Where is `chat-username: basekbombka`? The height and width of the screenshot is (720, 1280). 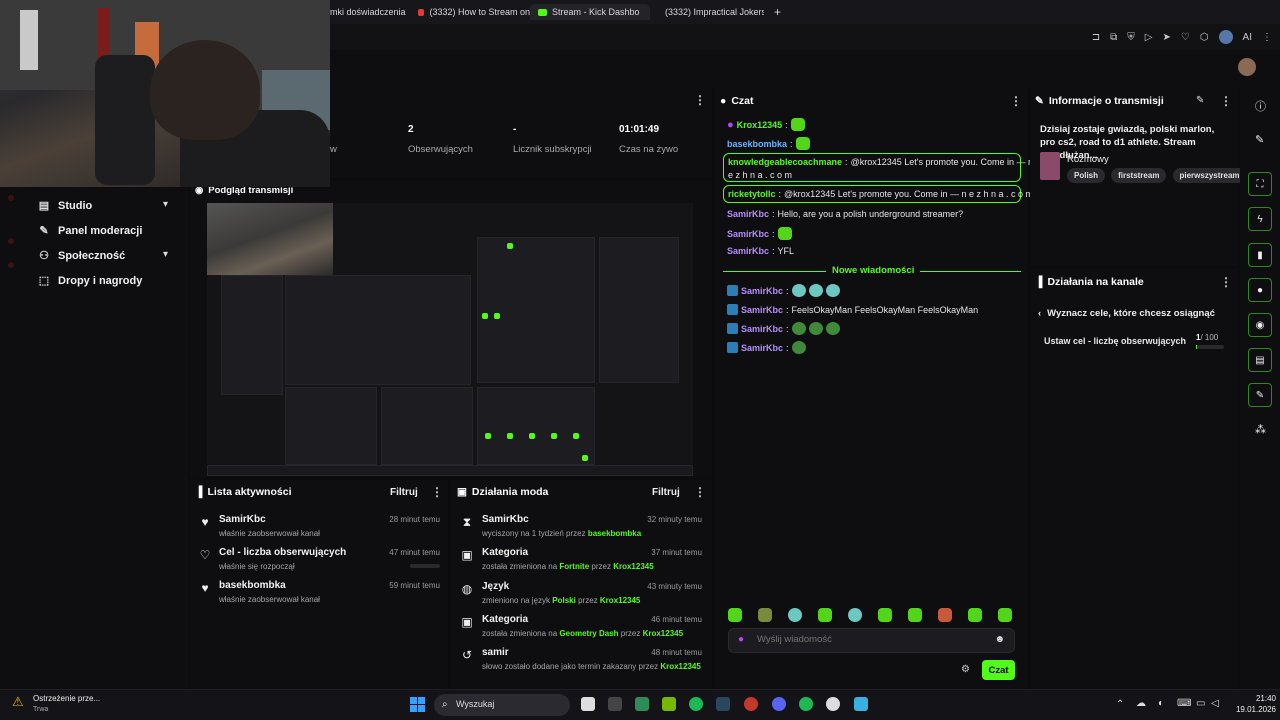
chat-username: basekbombka is located at coordinates (757, 144).